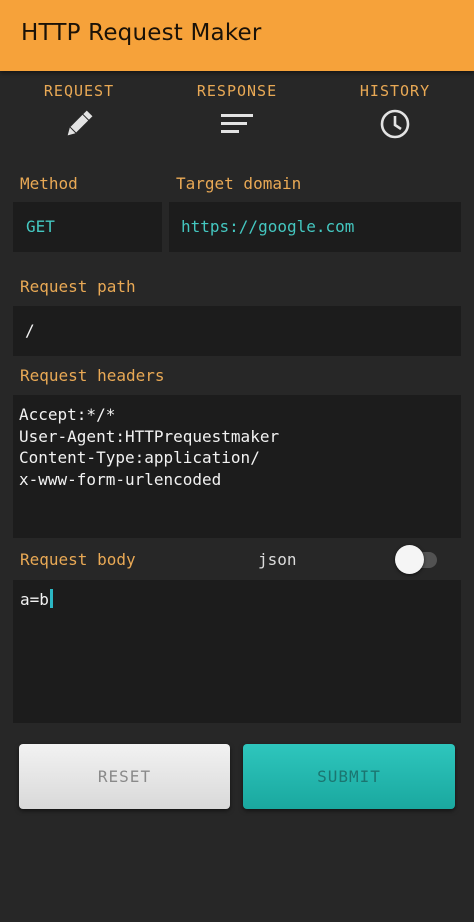 This screenshot has width=474, height=922. Describe the element at coordinates (395, 126) in the screenshot. I see `clock-icon` at that location.